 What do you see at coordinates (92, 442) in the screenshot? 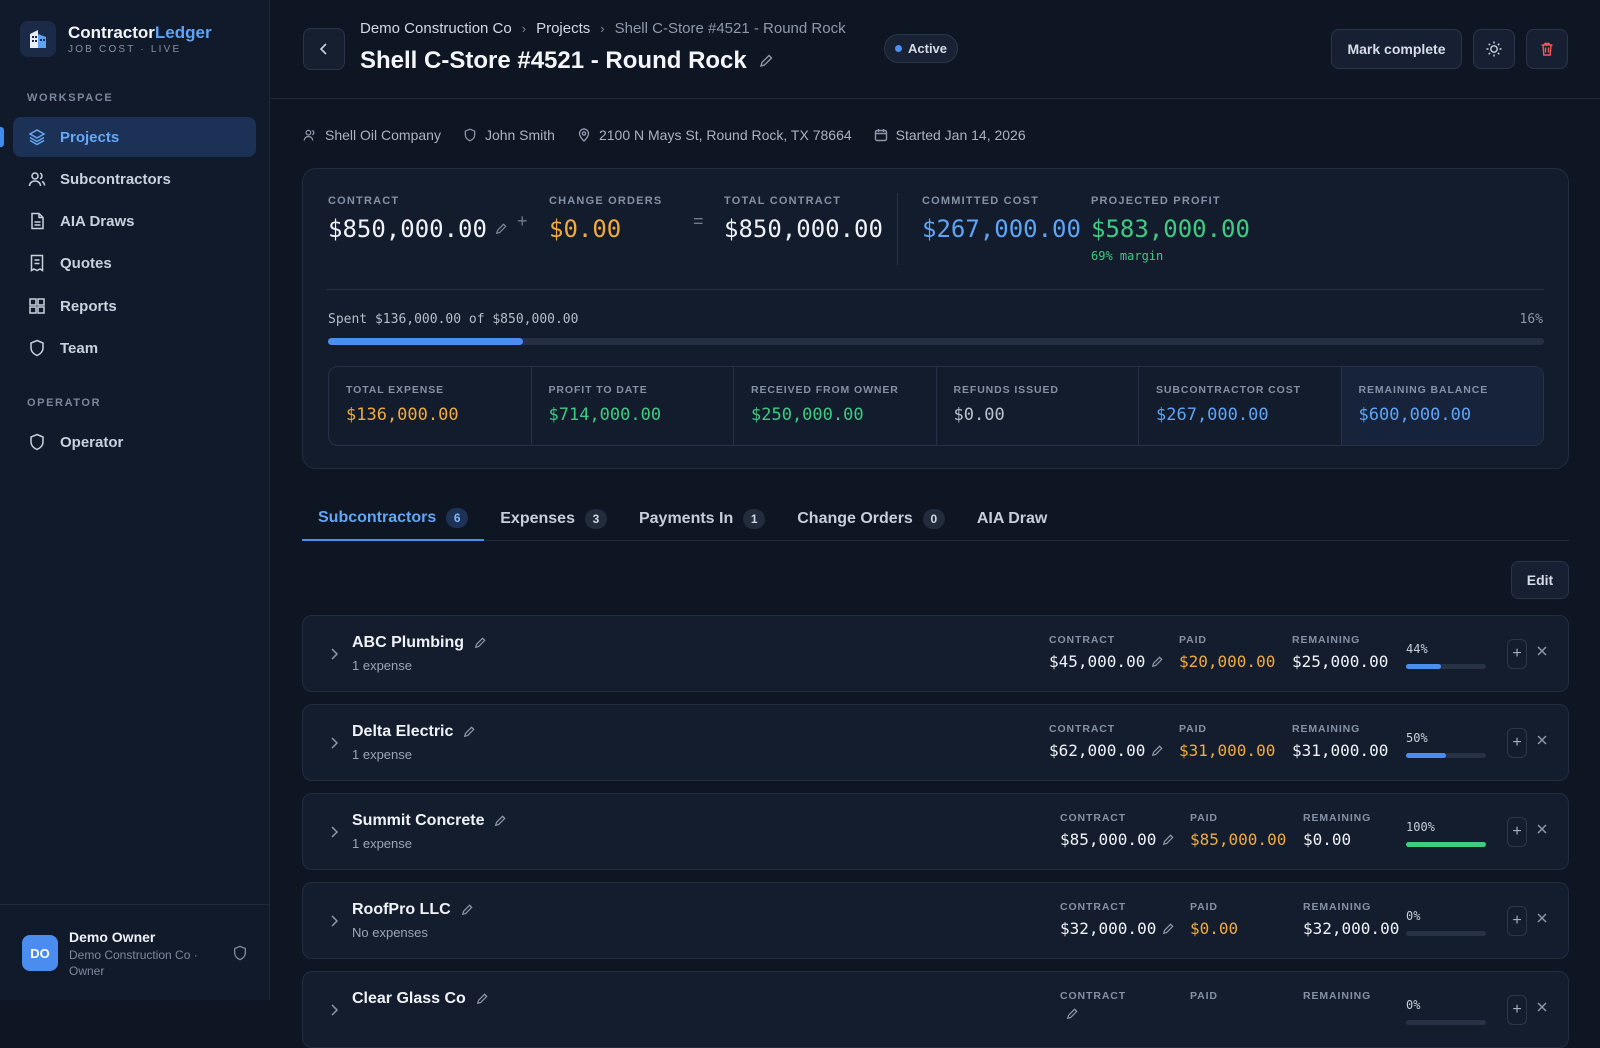
I see `sidebar-item-label: Operator` at bounding box center [92, 442].